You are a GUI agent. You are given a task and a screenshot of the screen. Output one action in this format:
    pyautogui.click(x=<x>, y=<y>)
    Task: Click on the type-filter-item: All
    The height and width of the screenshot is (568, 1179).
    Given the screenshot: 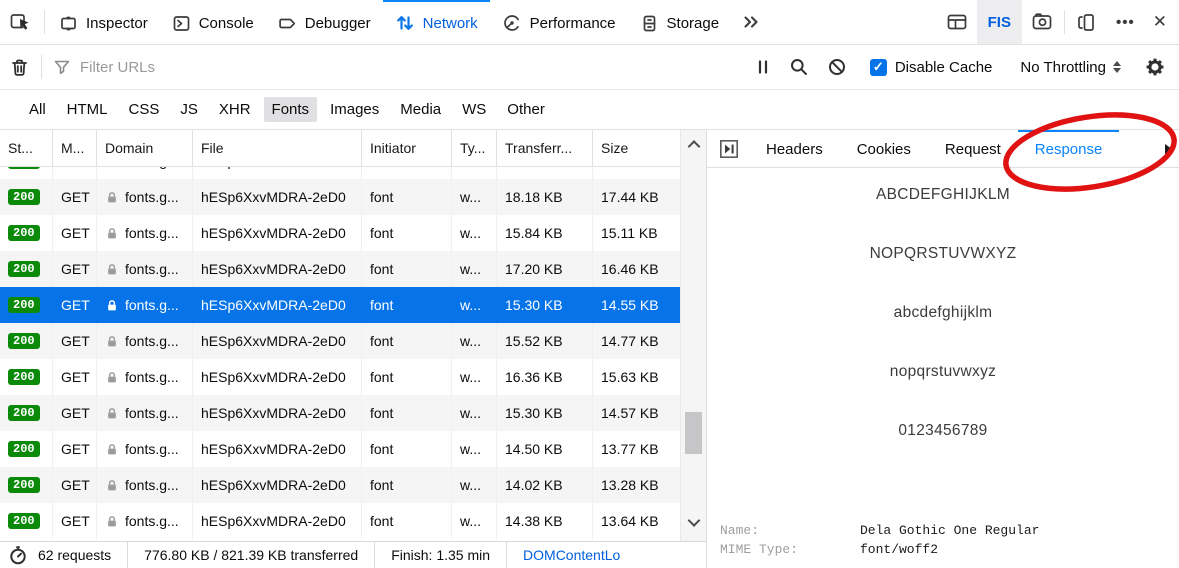 What is the action you would take?
    pyautogui.click(x=37, y=109)
    